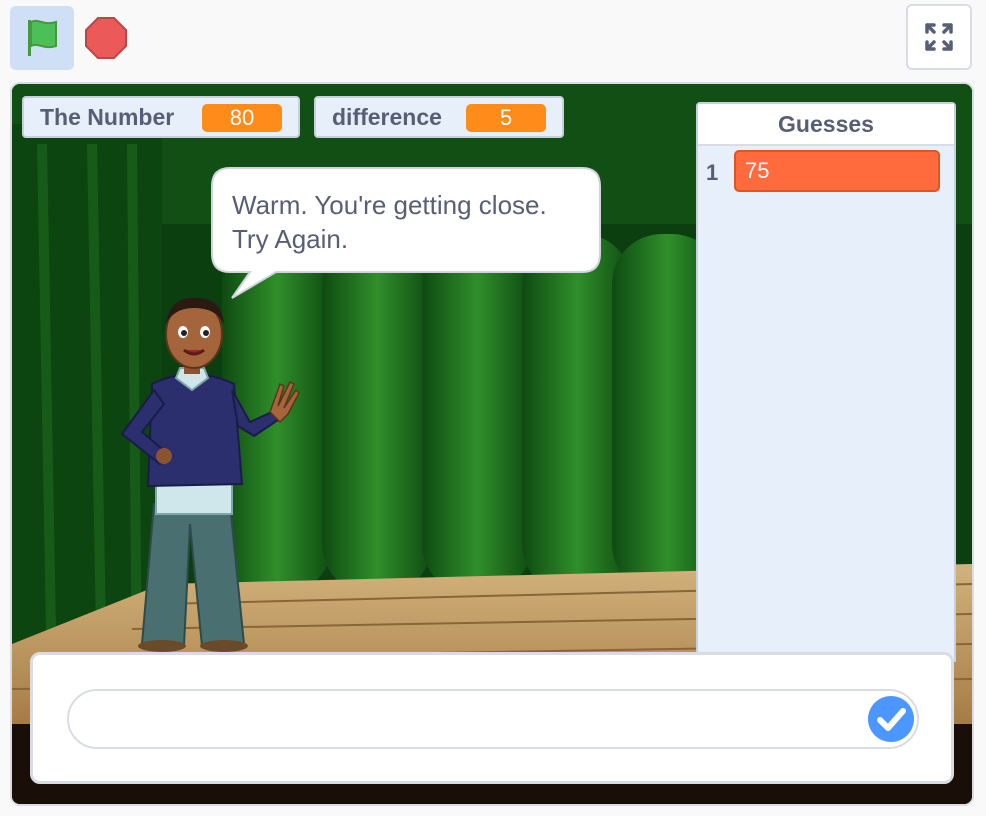  I want to click on list-title: Guesses, so click(826, 125).